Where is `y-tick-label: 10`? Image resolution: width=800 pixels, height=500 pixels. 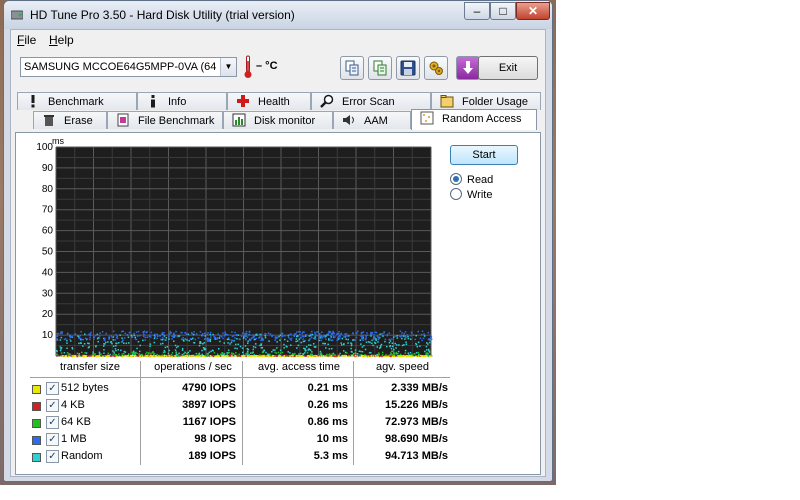 y-tick-label: 10 is located at coordinates (48, 335).